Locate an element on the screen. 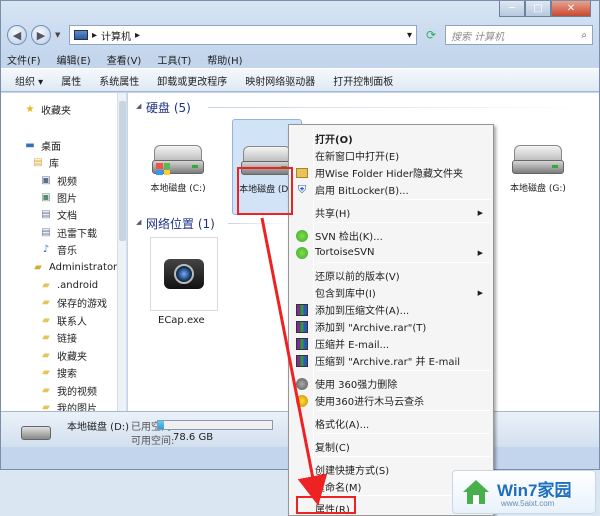  tortoisesvn-icon is located at coordinates (302, 252).